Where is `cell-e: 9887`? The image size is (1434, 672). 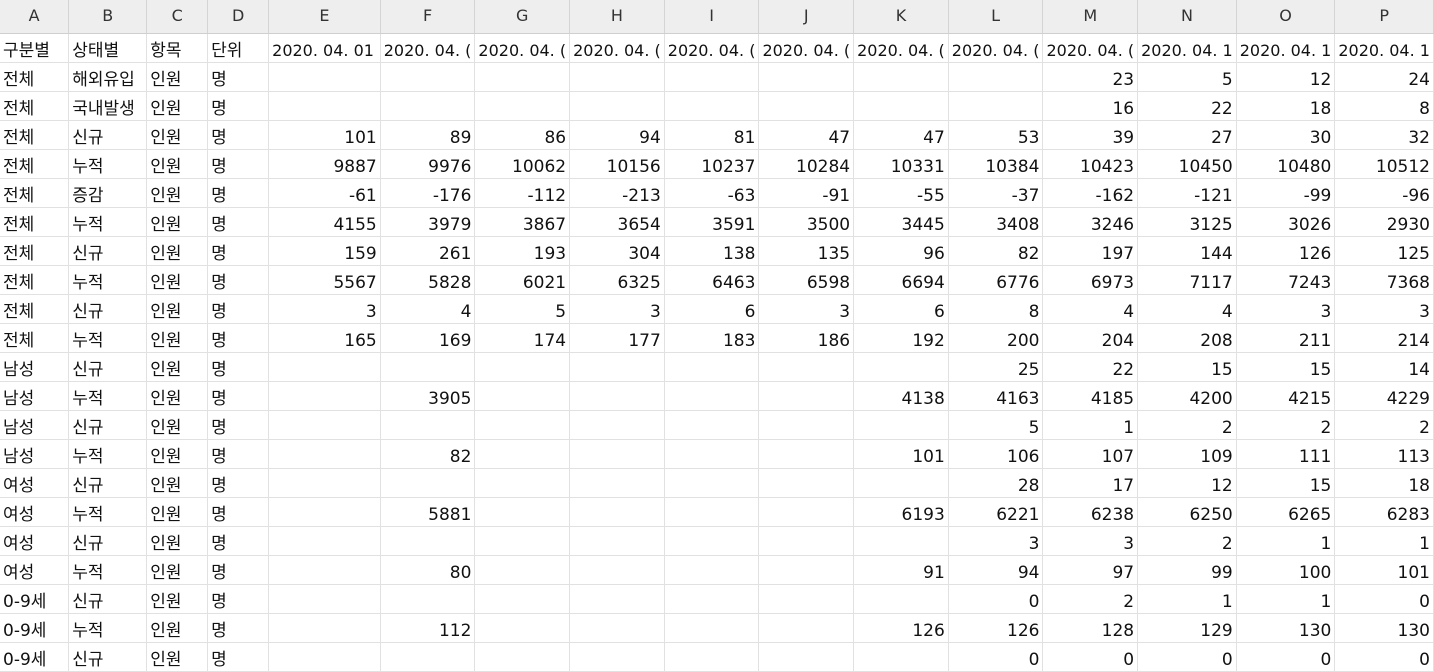 cell-e: 9887 is located at coordinates (324, 164).